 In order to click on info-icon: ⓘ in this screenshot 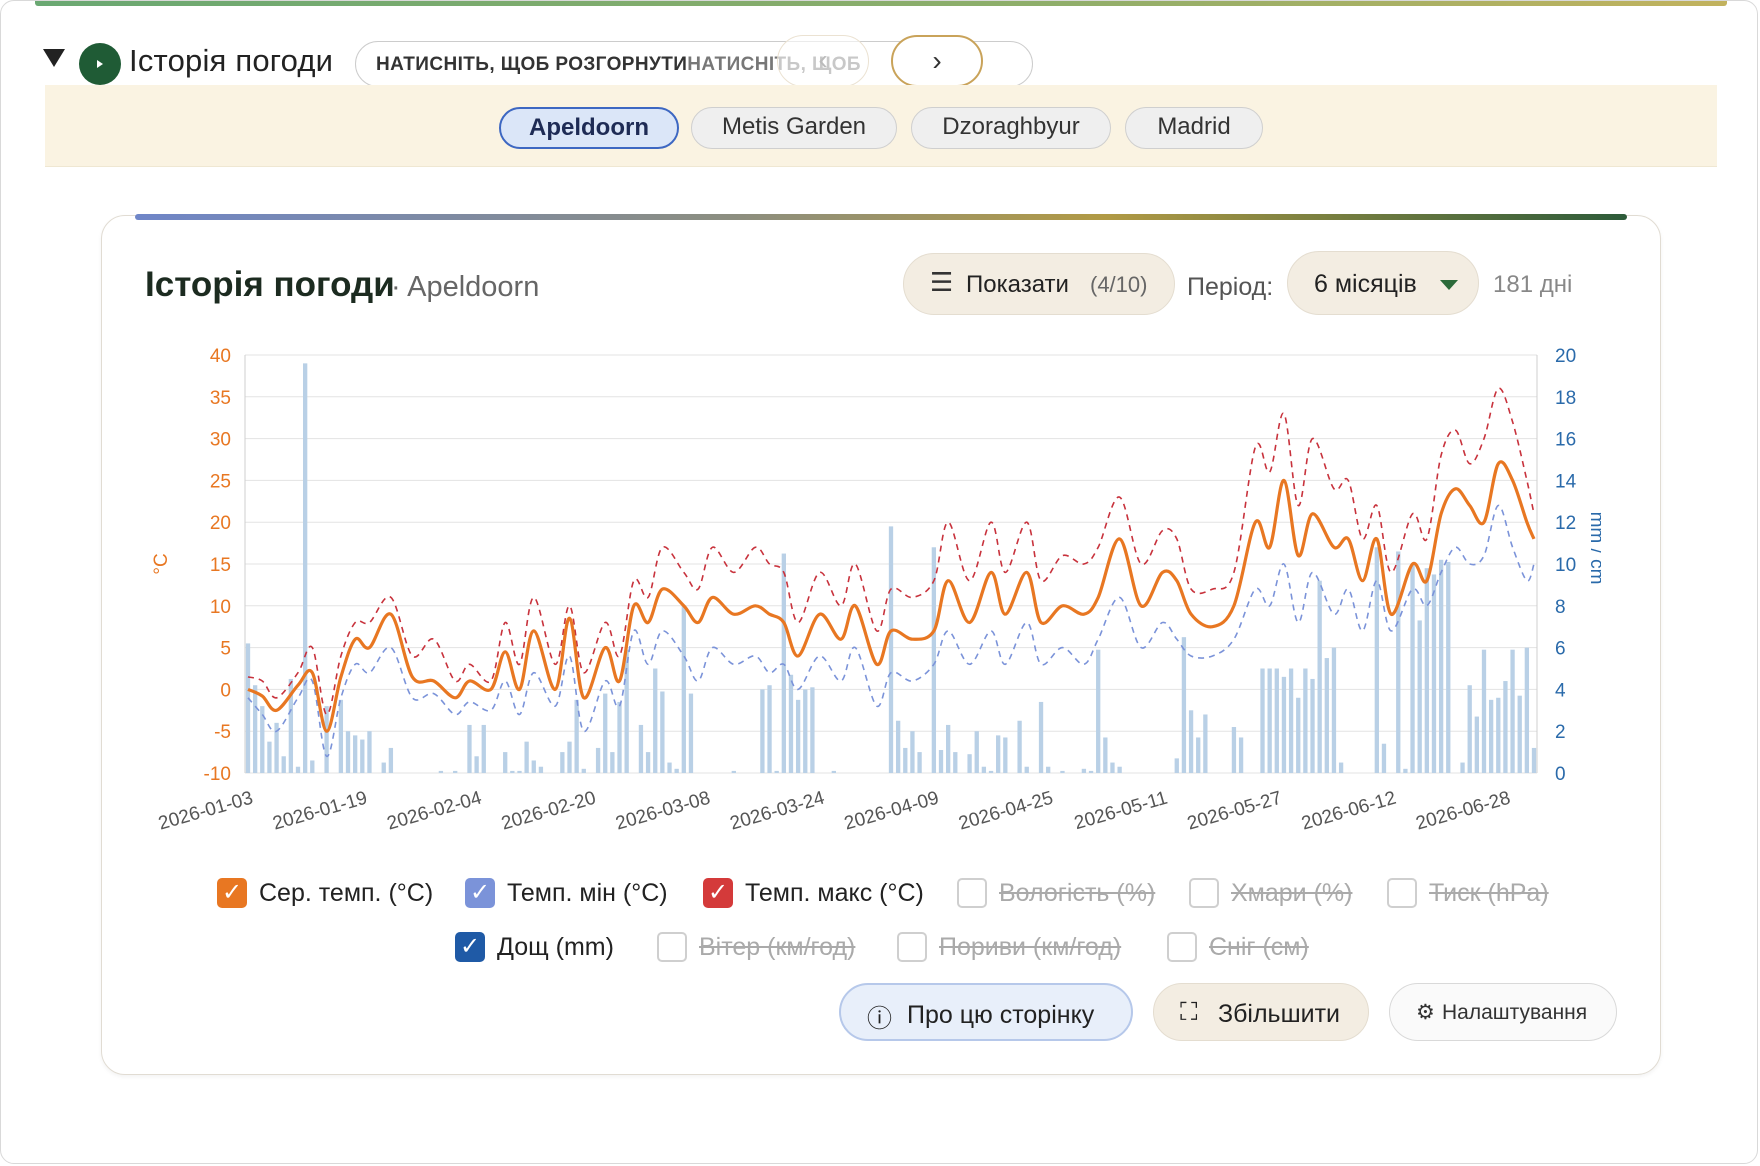, I will do `click(880, 1019)`.